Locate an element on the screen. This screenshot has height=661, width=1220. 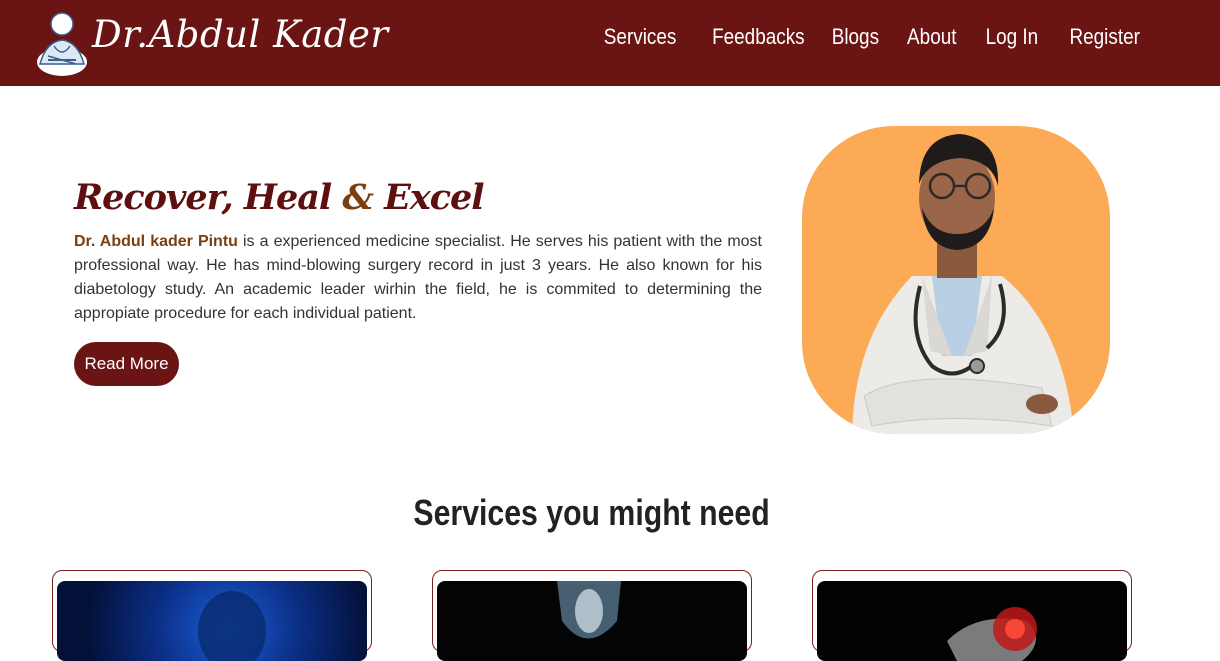
nav-feedbacks: Feedbacks is located at coordinates (758, 37).